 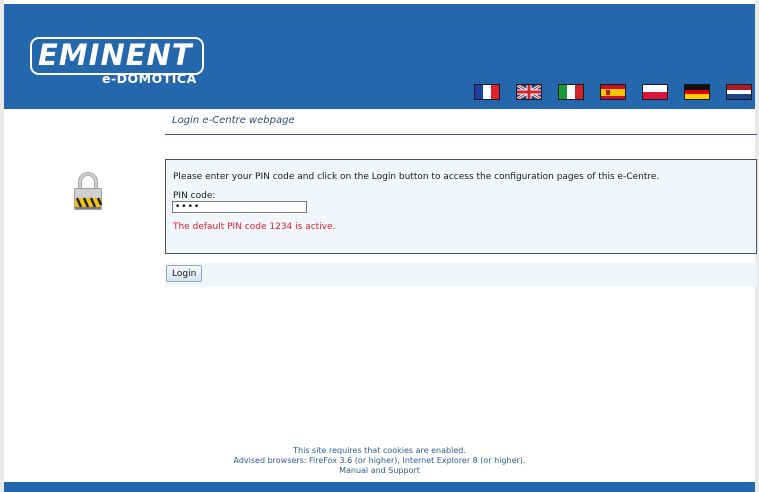 I want to click on flag-poland-icon, so click(x=655, y=92).